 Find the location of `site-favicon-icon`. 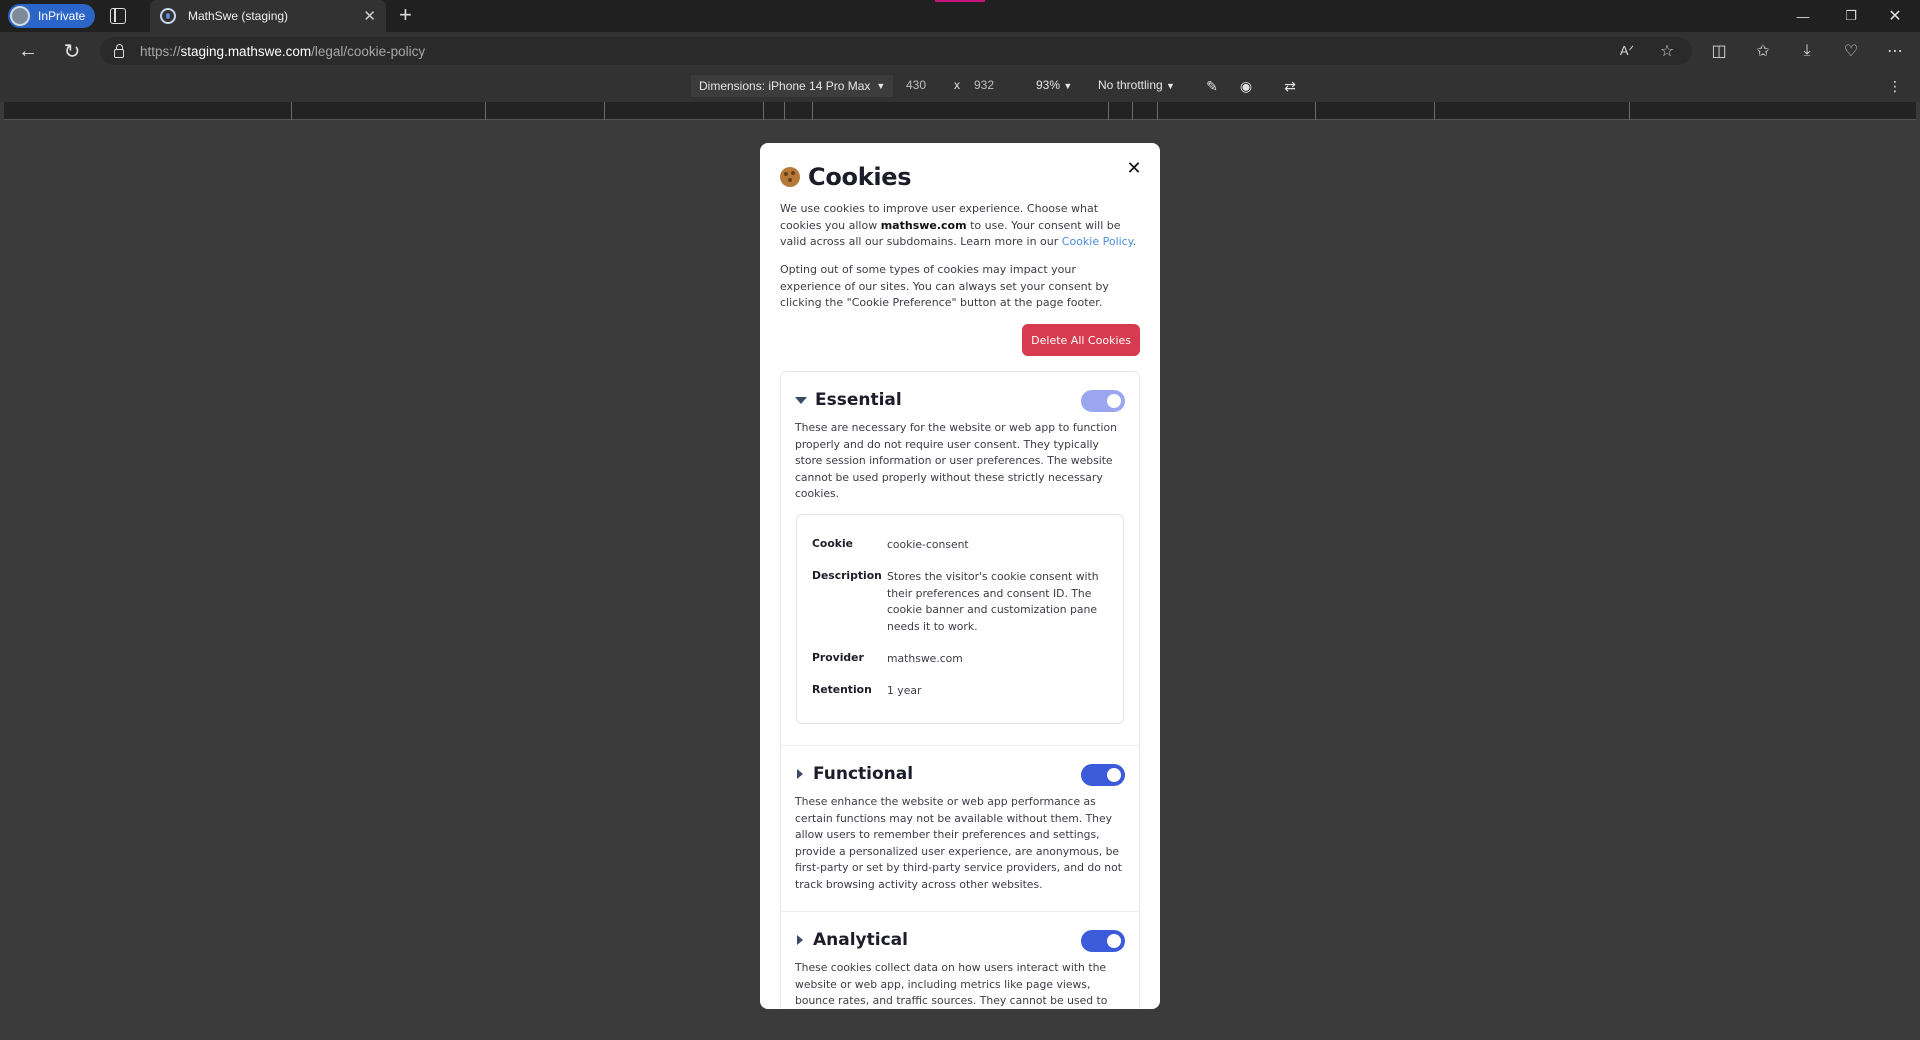

site-favicon-icon is located at coordinates (168, 16).